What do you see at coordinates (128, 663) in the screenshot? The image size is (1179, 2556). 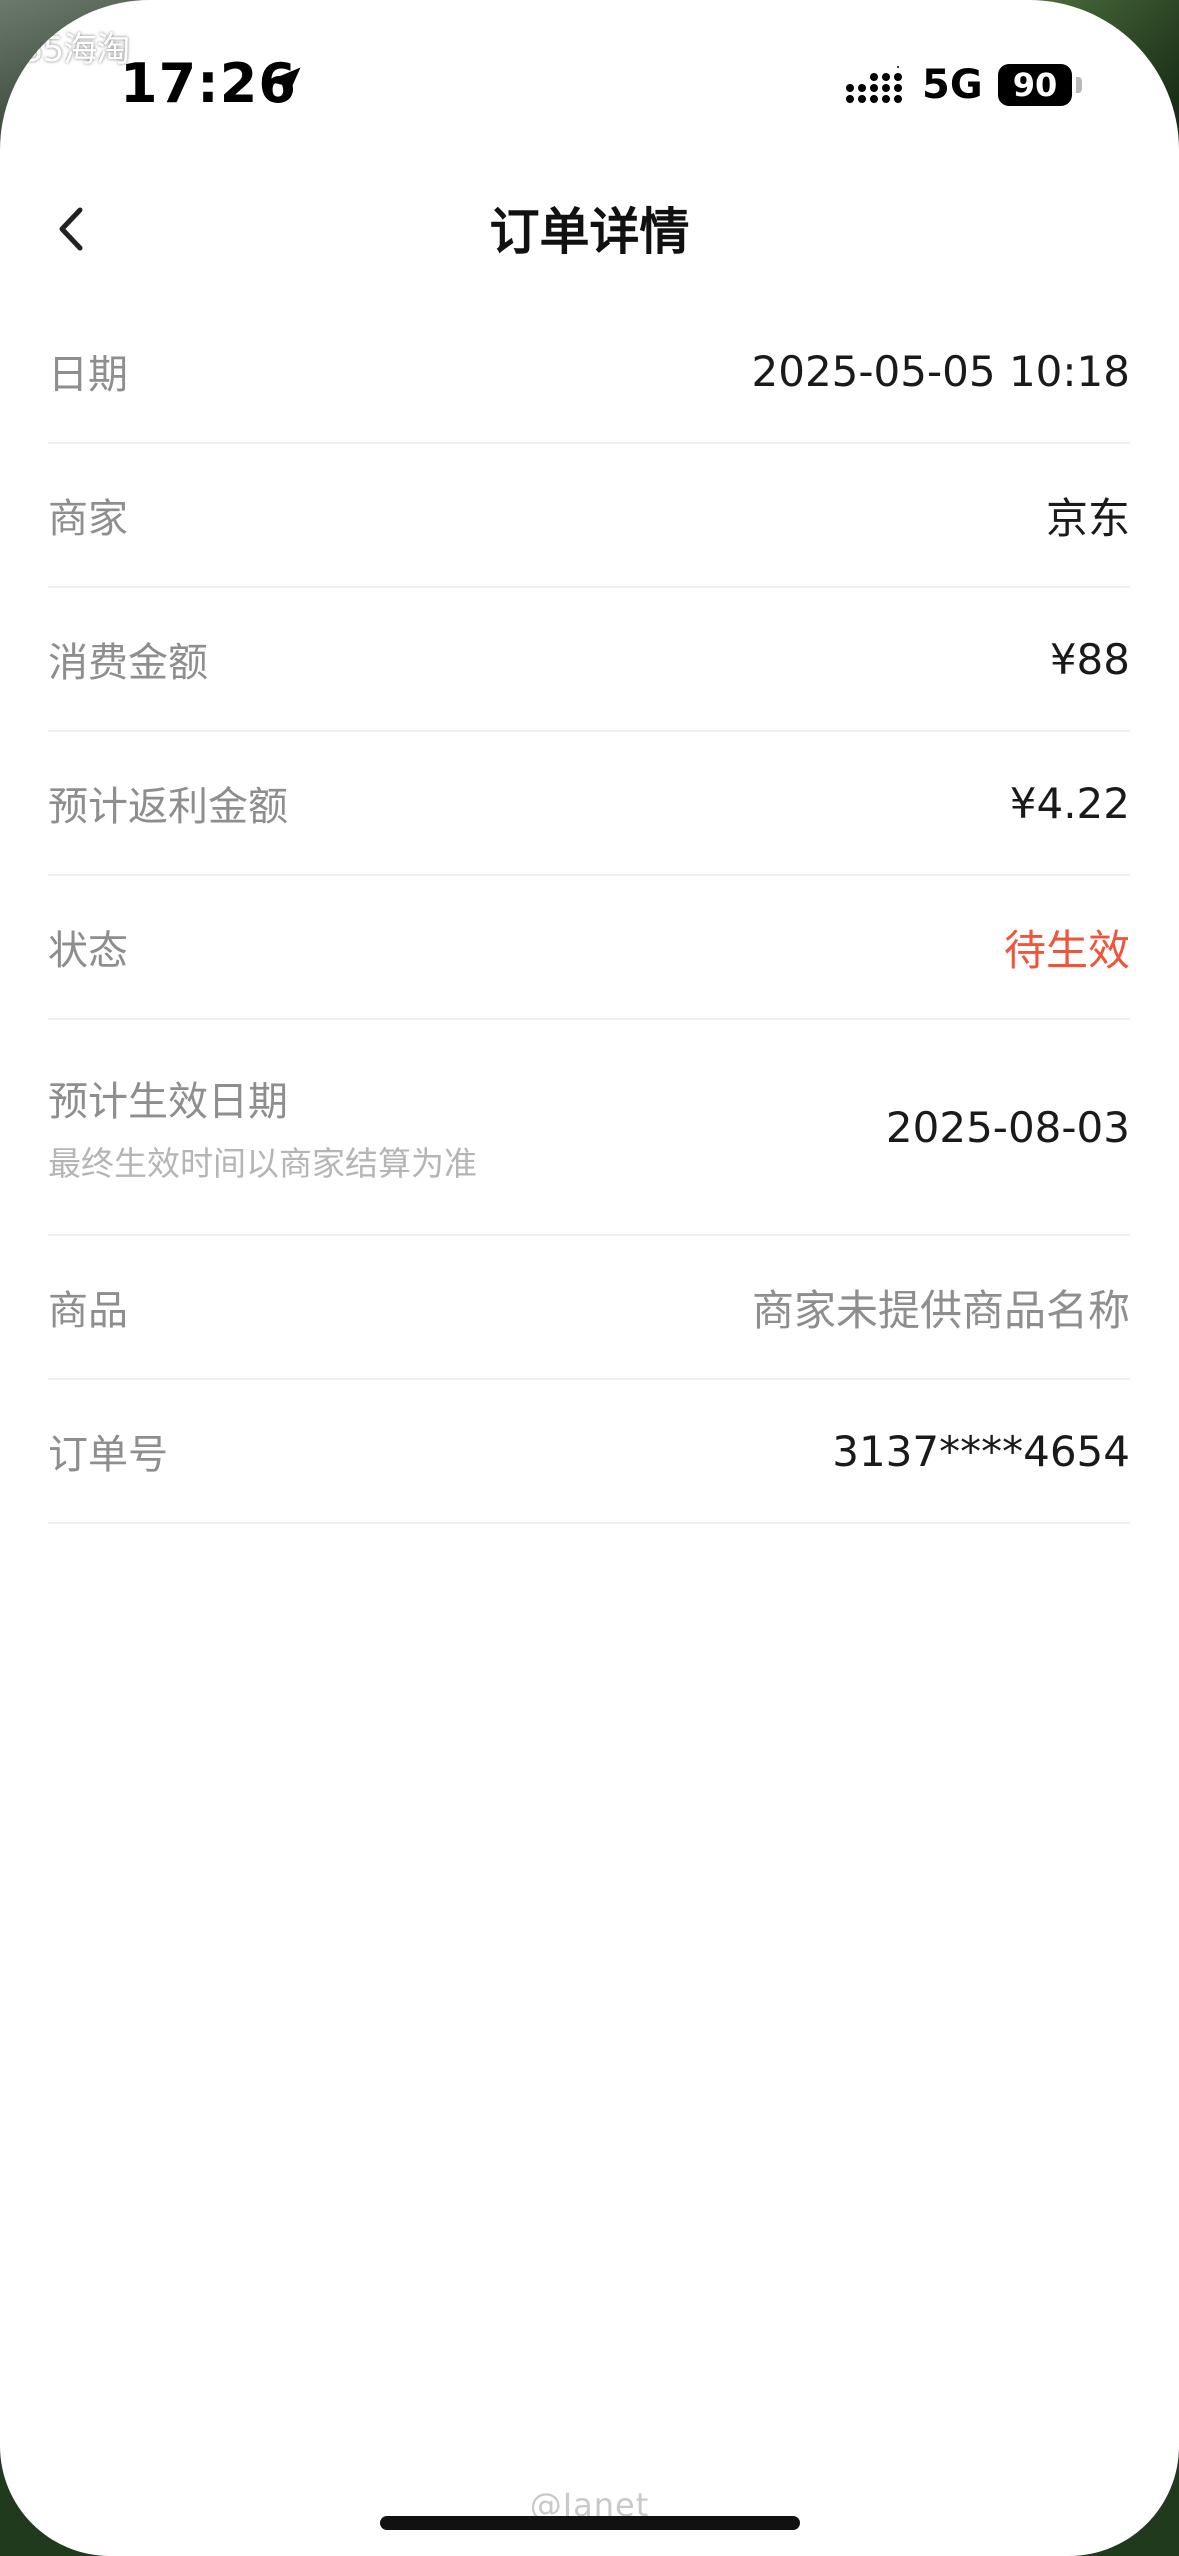 I see `amount-label: 消费金额` at bounding box center [128, 663].